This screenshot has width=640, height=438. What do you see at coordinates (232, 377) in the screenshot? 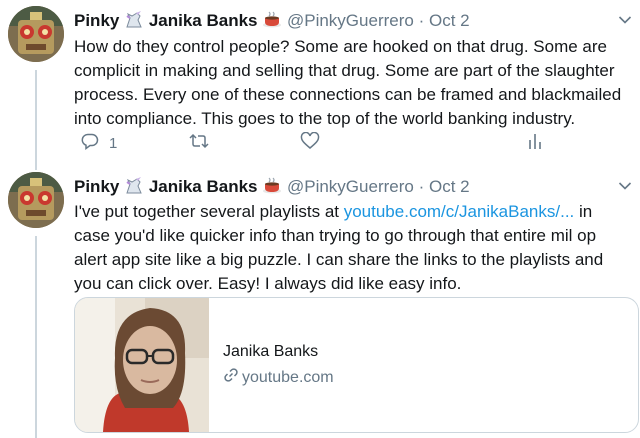
I see `link-icon` at bounding box center [232, 377].